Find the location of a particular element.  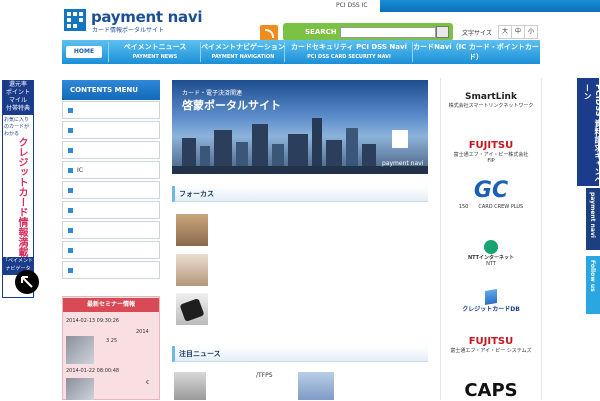

sponsor-credit-db: クレジットカードDB is located at coordinates (491, 300).